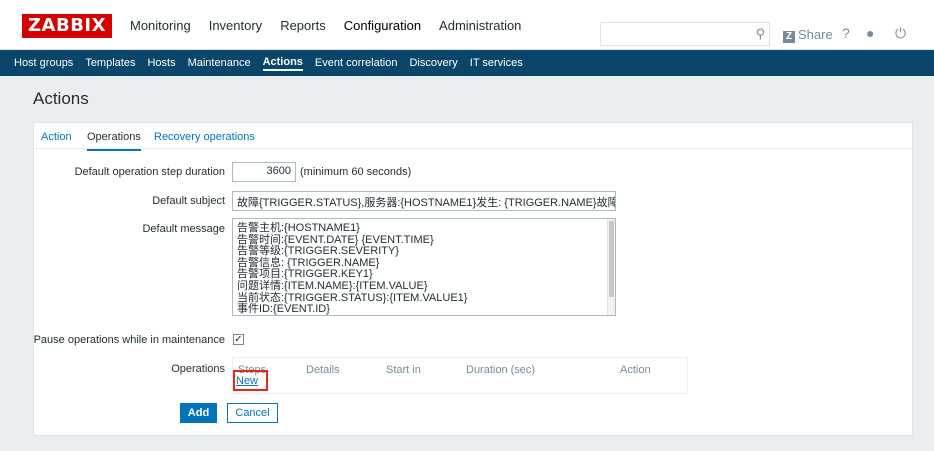 Image resolution: width=934 pixels, height=451 pixels. I want to click on menu-configuration: Configuration, so click(382, 25).